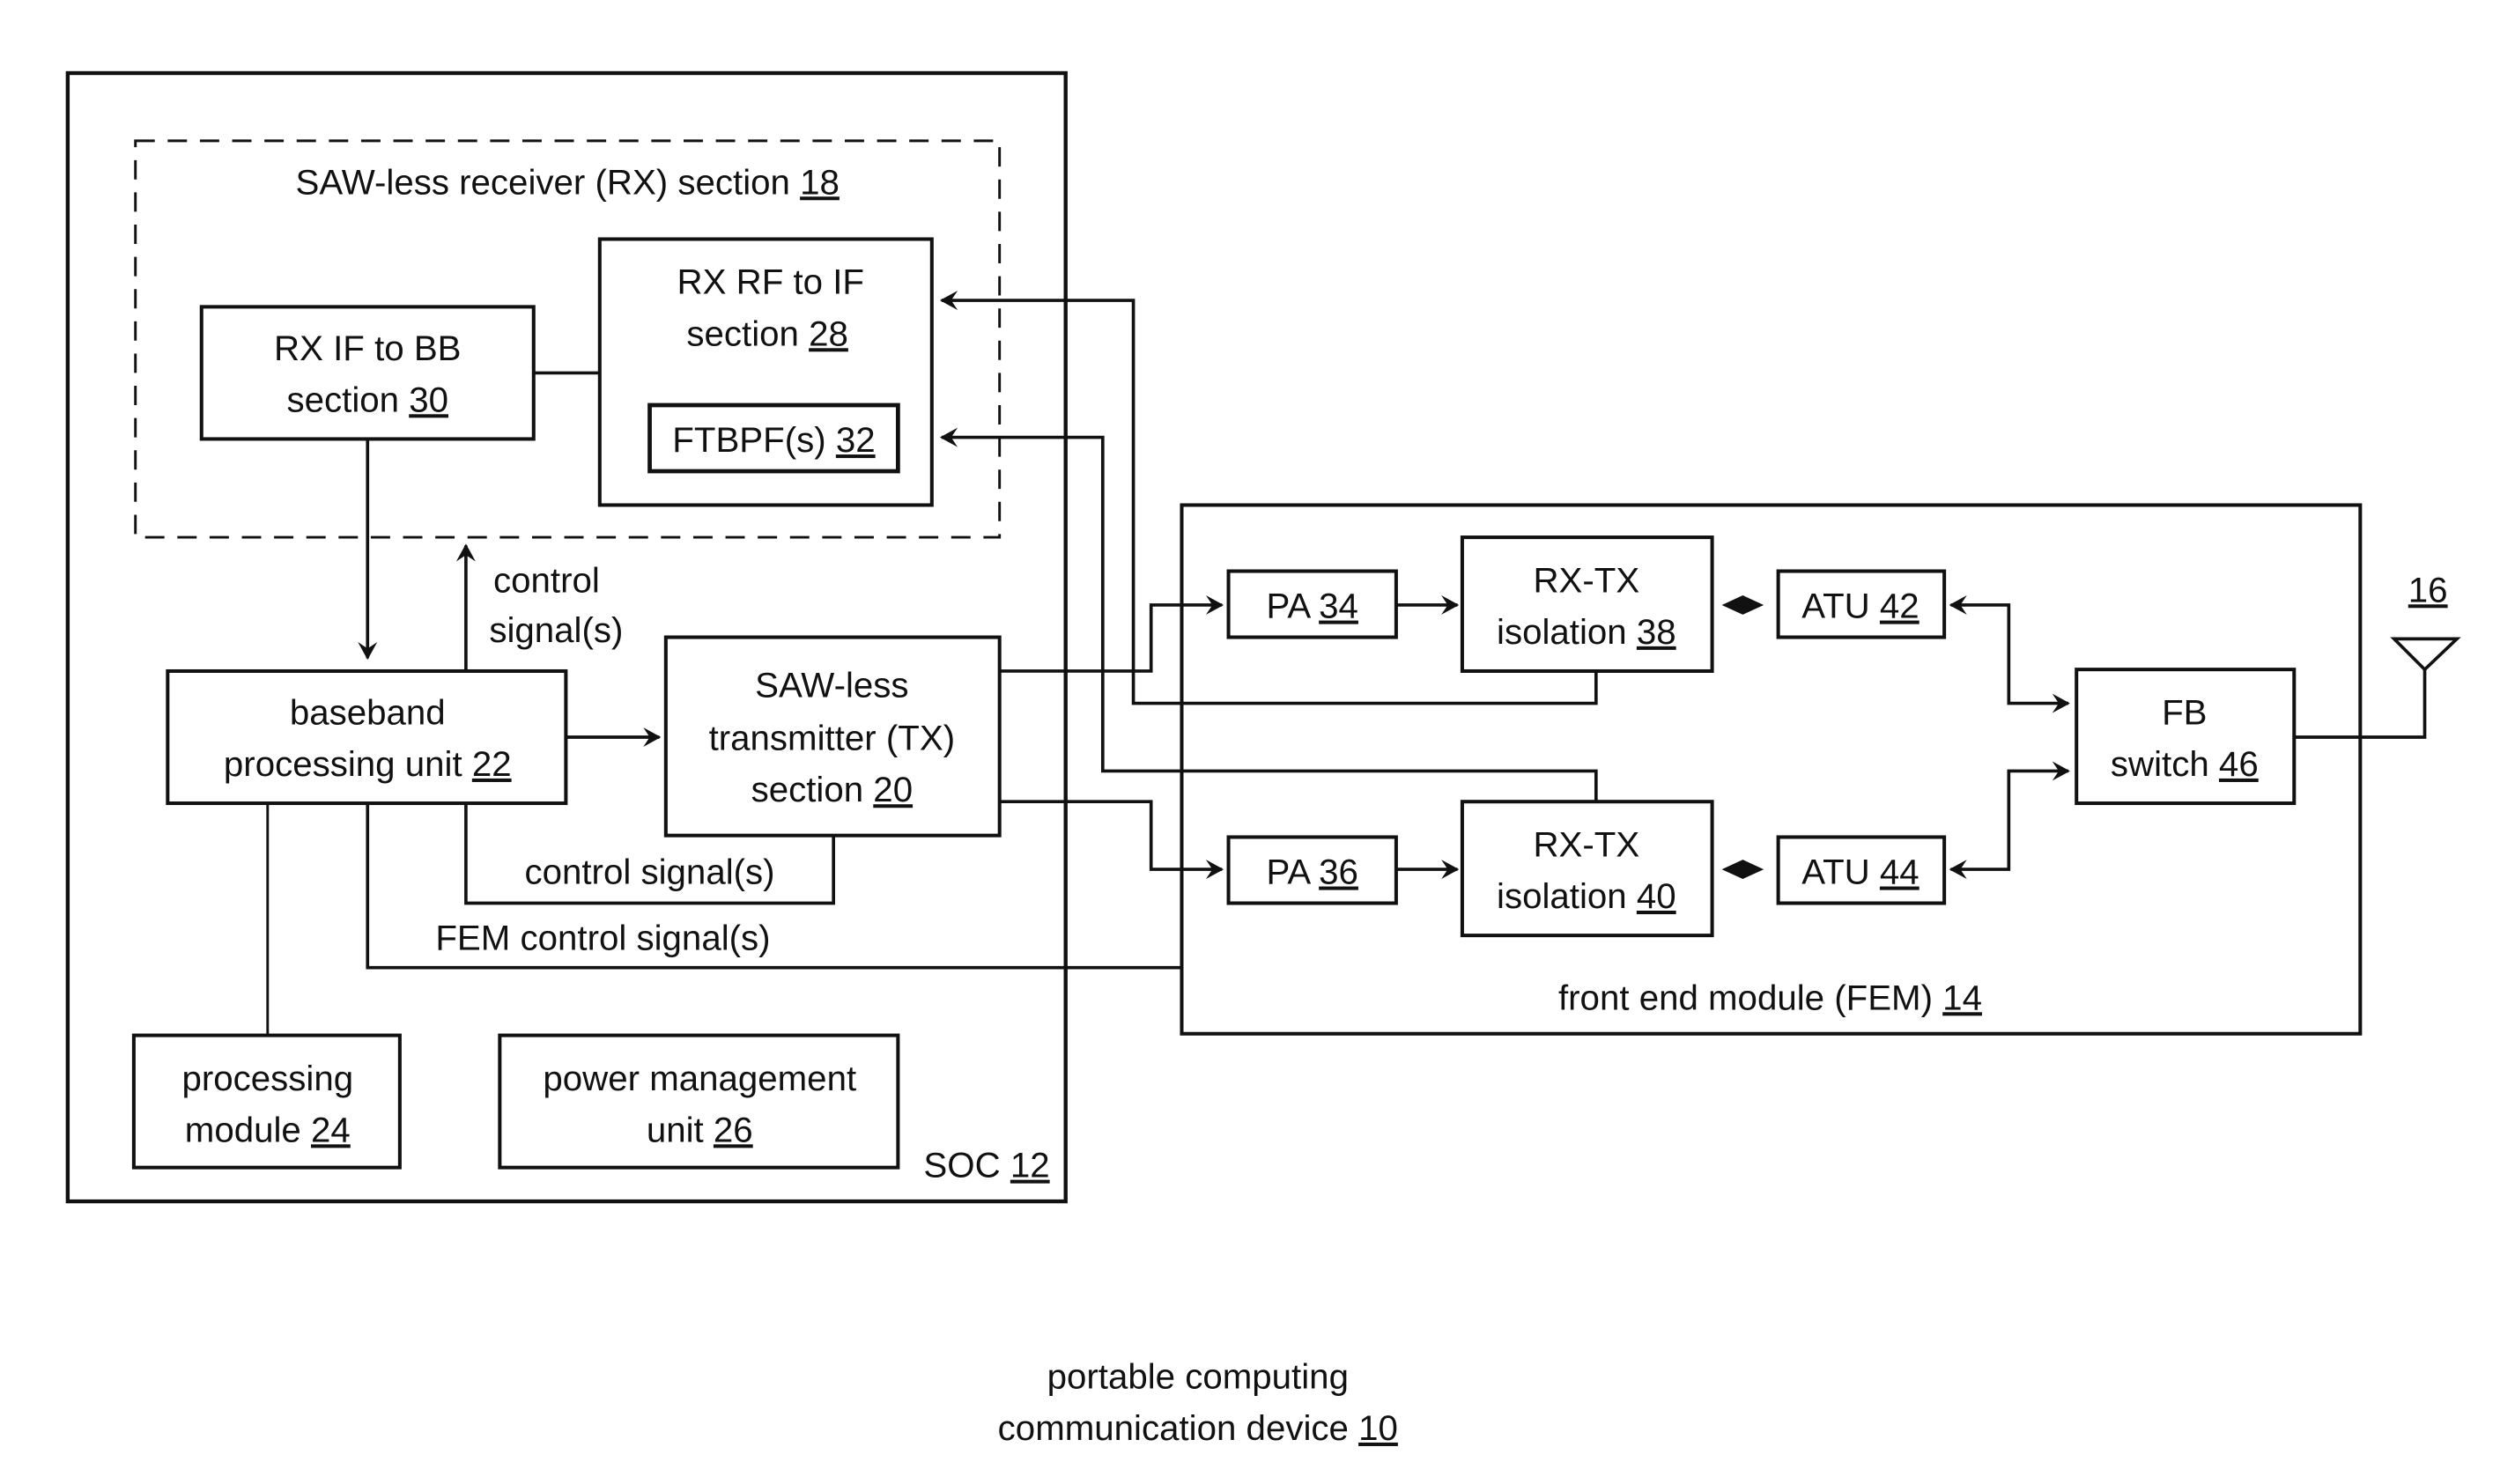 The image size is (2515, 1484). Describe the element at coordinates (1198, 1428) in the screenshot. I see `caption-line2: communication device 10` at that location.